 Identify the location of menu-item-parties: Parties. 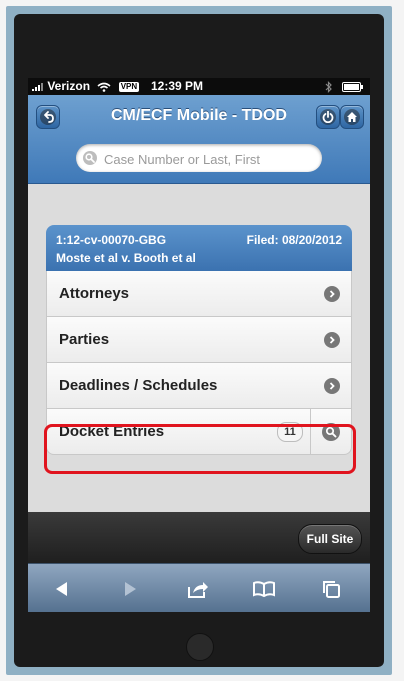
(199, 340).